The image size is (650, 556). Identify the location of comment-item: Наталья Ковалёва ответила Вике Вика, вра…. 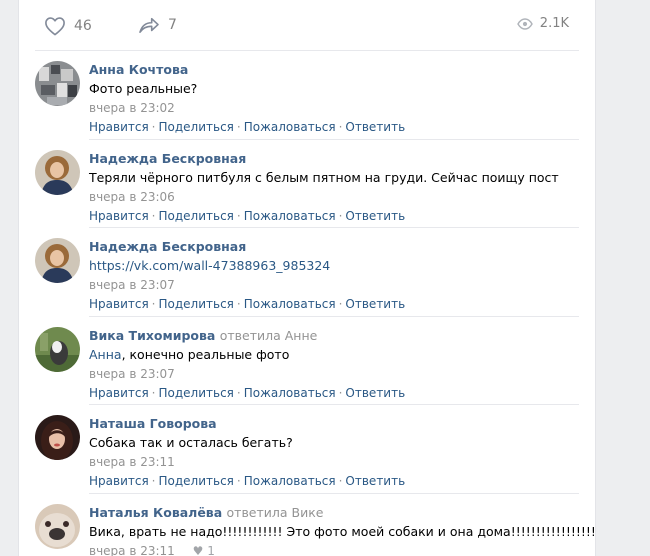
(307, 525).